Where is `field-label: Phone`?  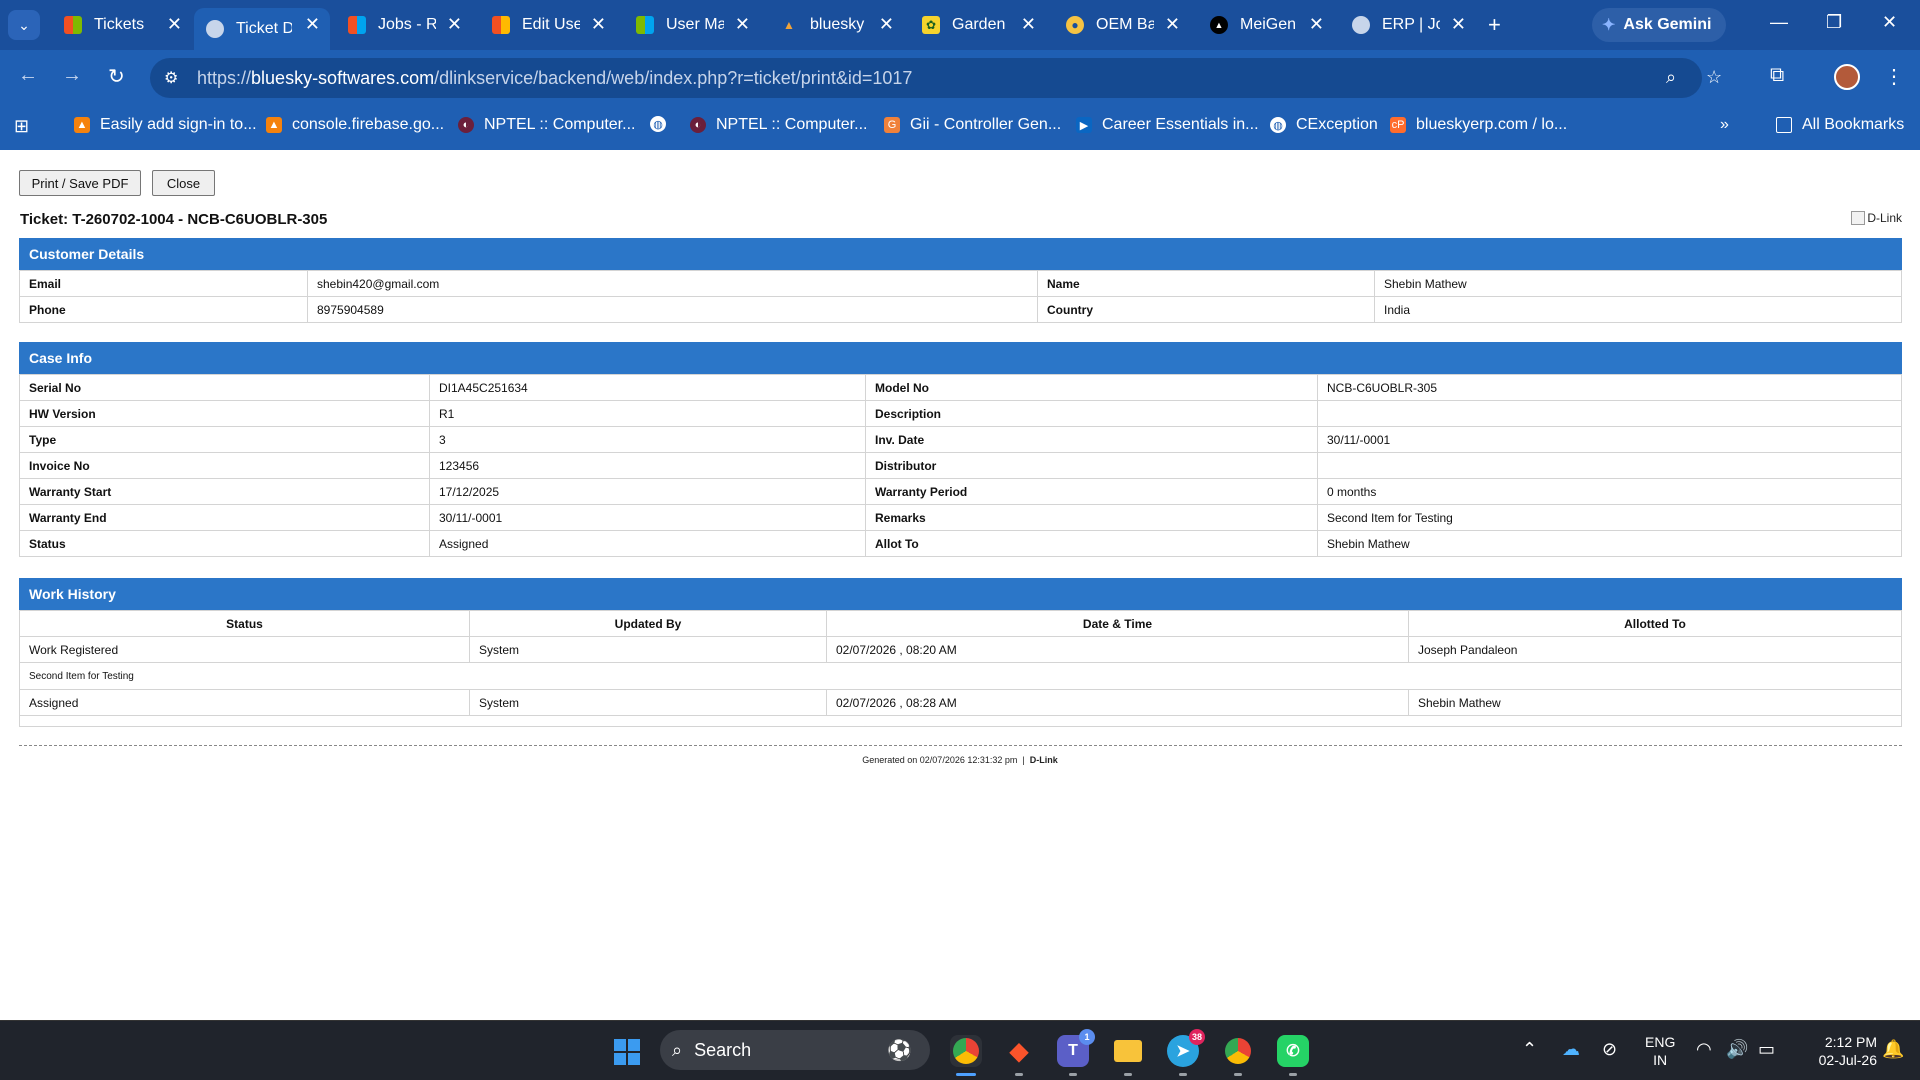 field-label: Phone is located at coordinates (163, 309).